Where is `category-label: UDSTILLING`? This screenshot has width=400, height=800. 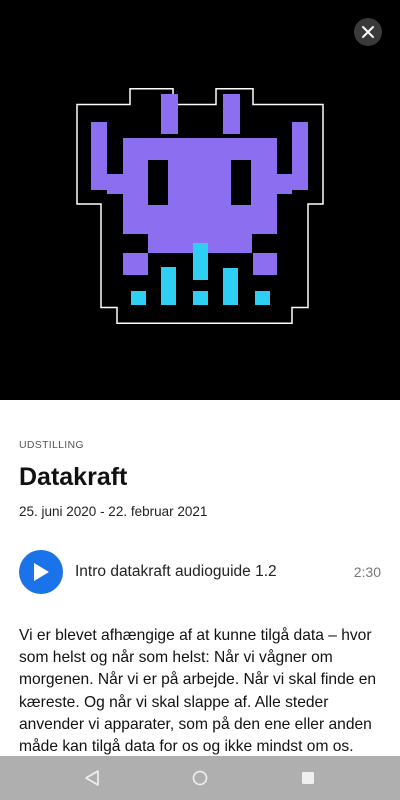
category-label: UDSTILLING is located at coordinates (51, 445).